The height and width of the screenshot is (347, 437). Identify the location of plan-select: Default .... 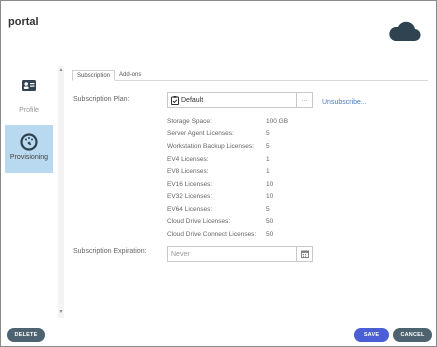
(240, 100).